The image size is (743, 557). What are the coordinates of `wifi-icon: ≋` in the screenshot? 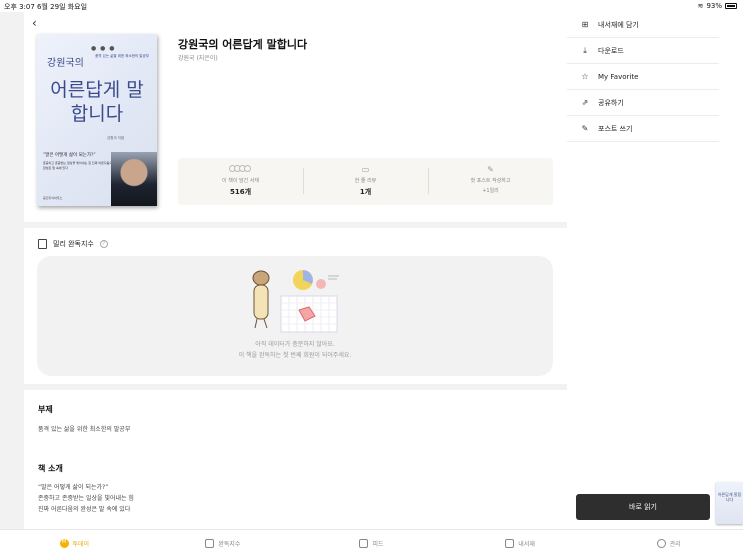 It's located at (700, 6).